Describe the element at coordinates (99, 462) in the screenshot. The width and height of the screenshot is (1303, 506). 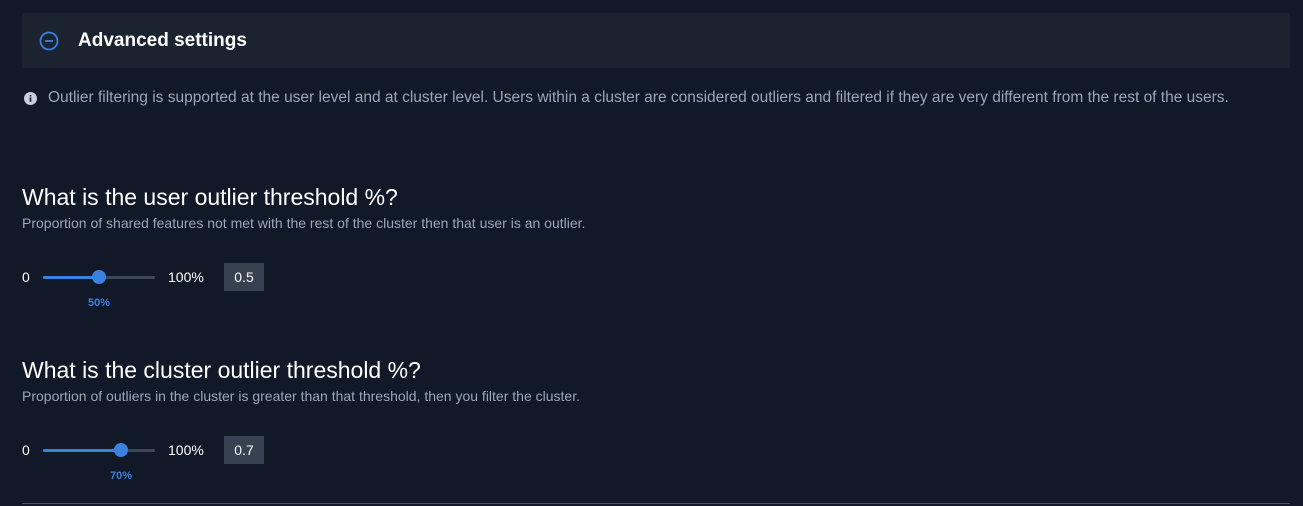
I see `slider-track: 70%` at that location.